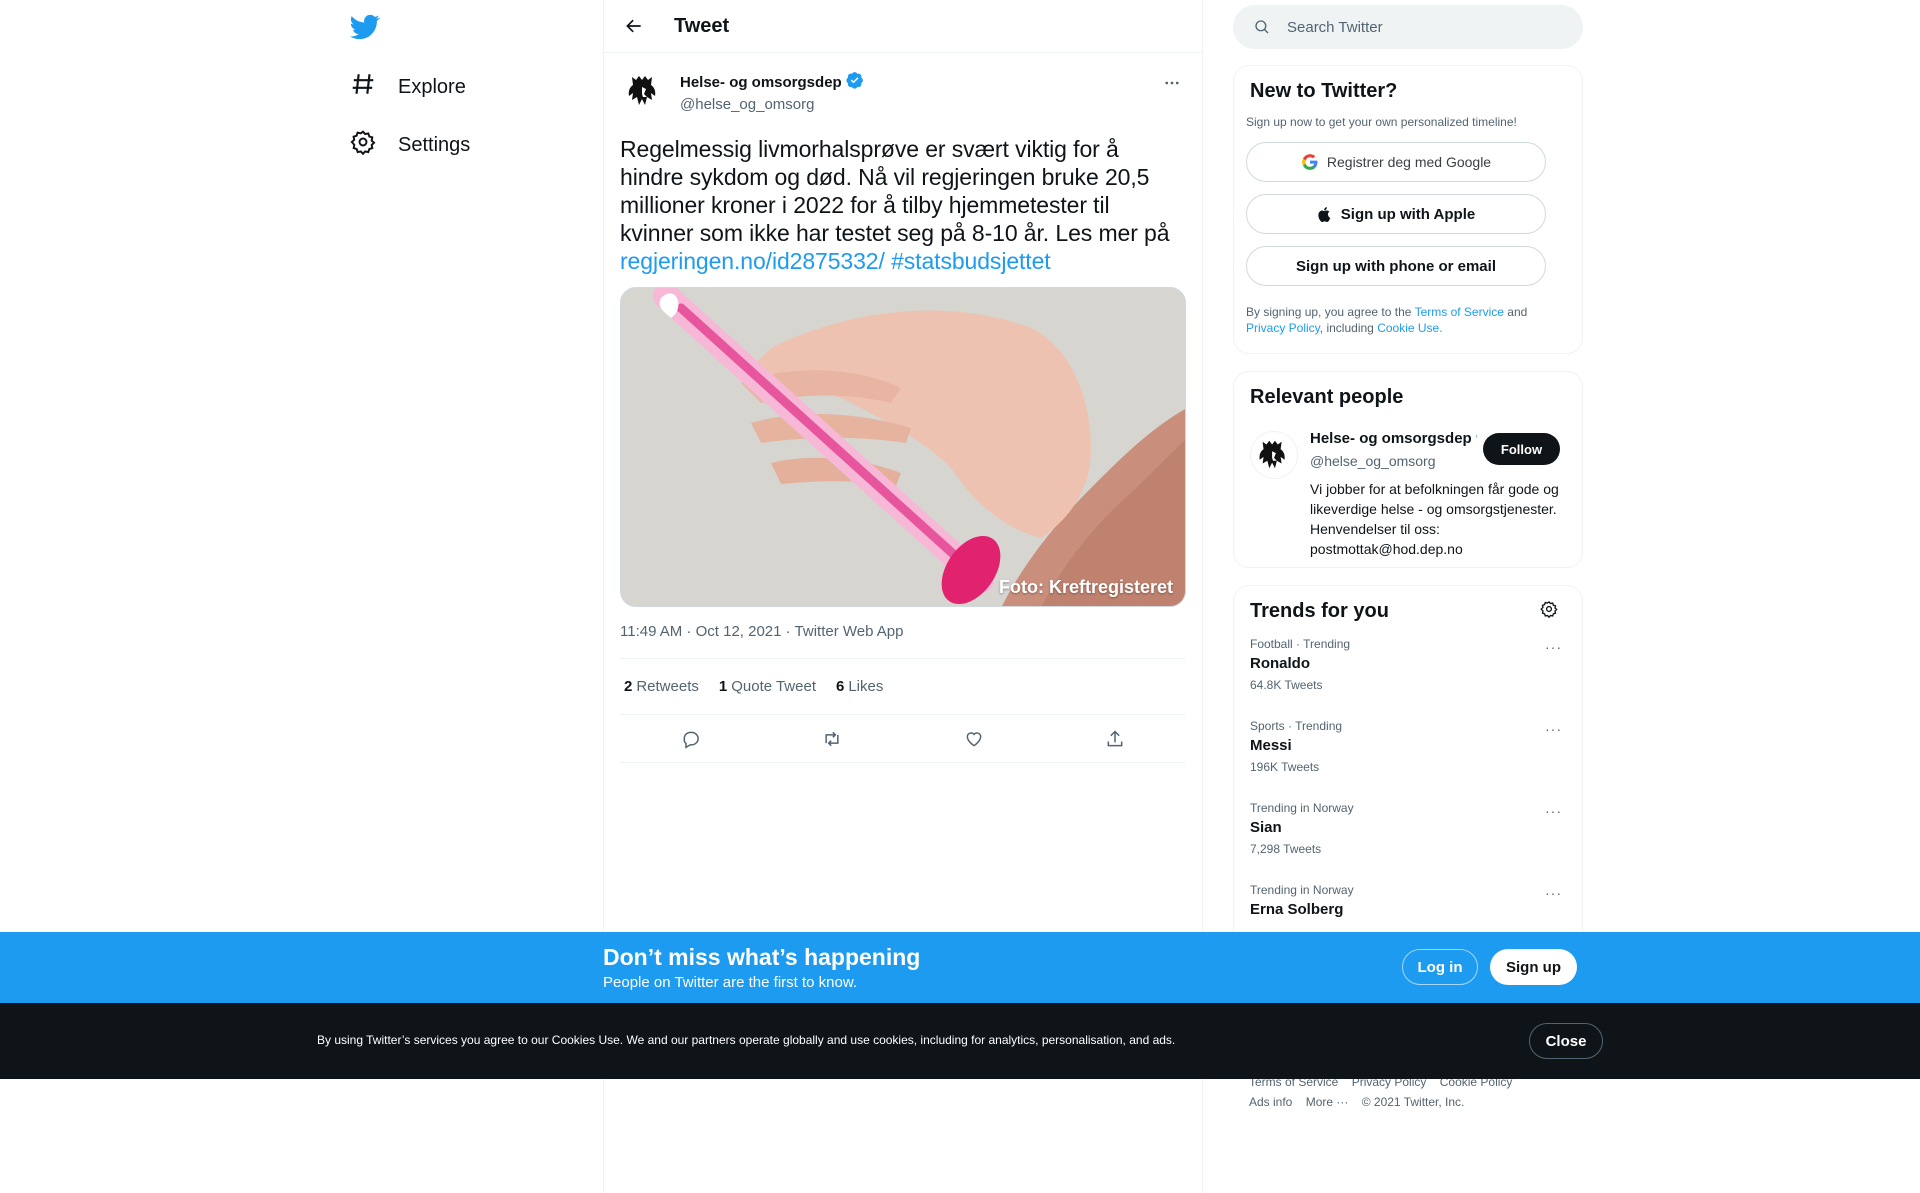 The image size is (1920, 1193). What do you see at coordinates (363, 87) in the screenshot?
I see `hashtag-icon` at bounding box center [363, 87].